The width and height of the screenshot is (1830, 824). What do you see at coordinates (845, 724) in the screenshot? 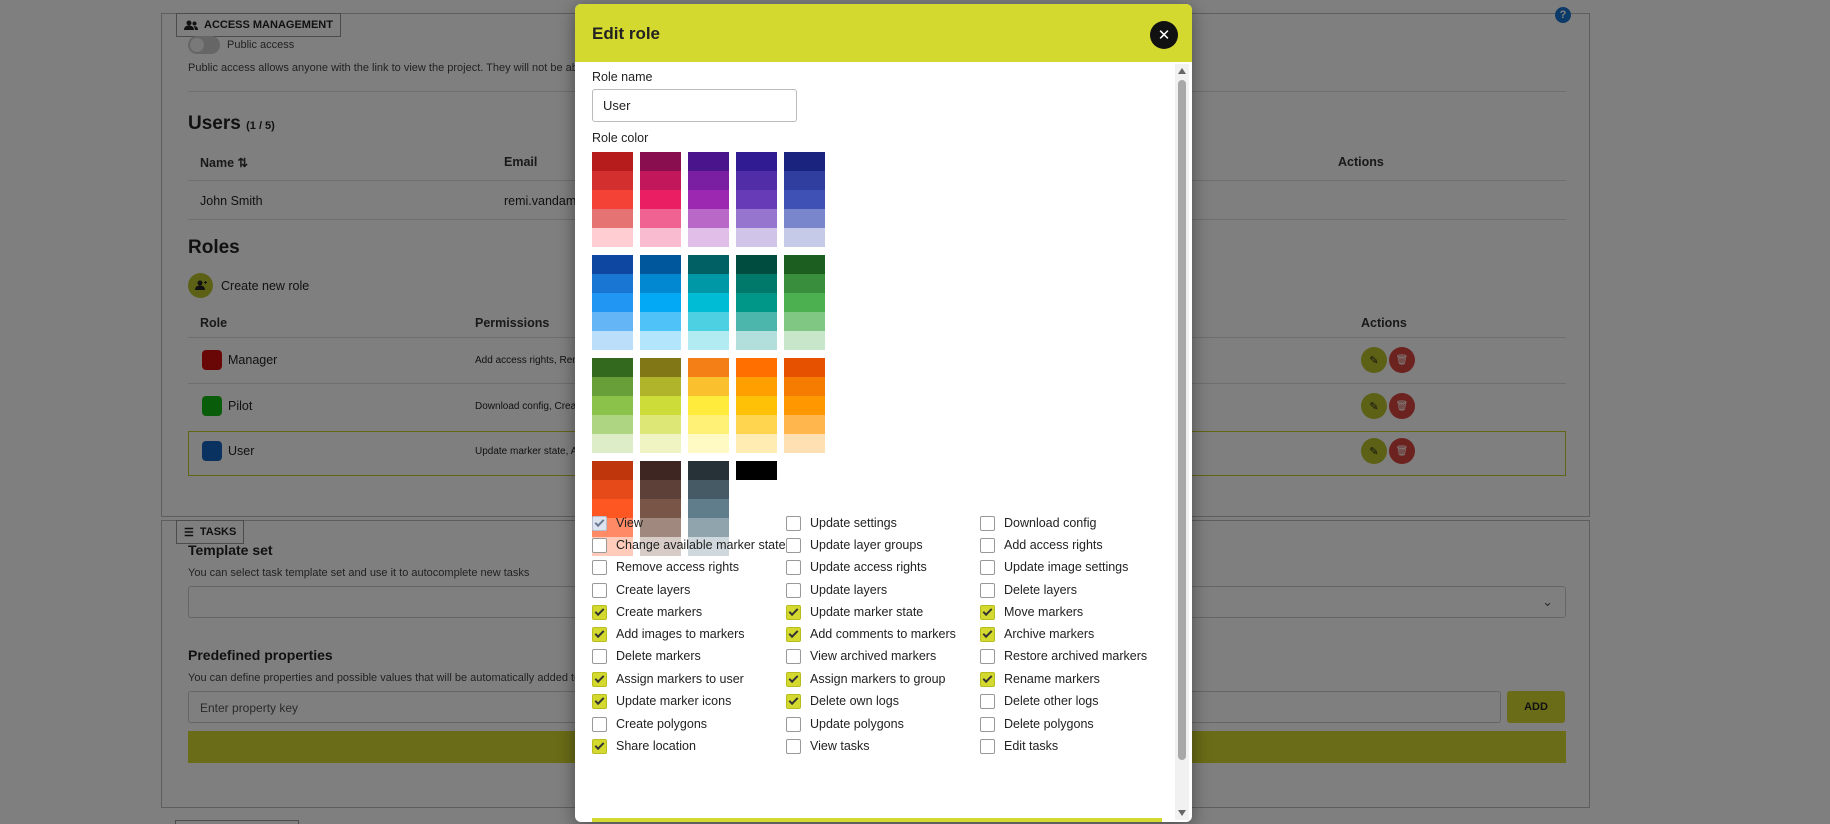
I see `permission-checkbox-update-polygons: Update polygons` at bounding box center [845, 724].